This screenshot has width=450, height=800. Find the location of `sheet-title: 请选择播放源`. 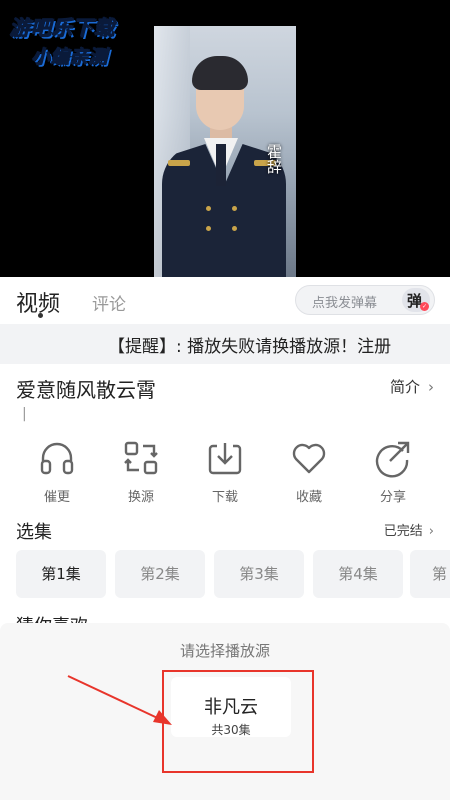

sheet-title: 请选择播放源 is located at coordinates (224, 651).